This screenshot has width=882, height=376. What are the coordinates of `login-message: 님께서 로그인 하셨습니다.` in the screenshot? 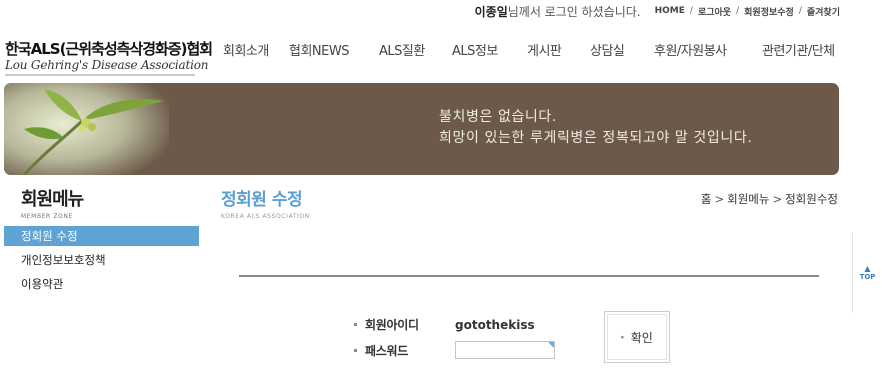 It's located at (574, 11).